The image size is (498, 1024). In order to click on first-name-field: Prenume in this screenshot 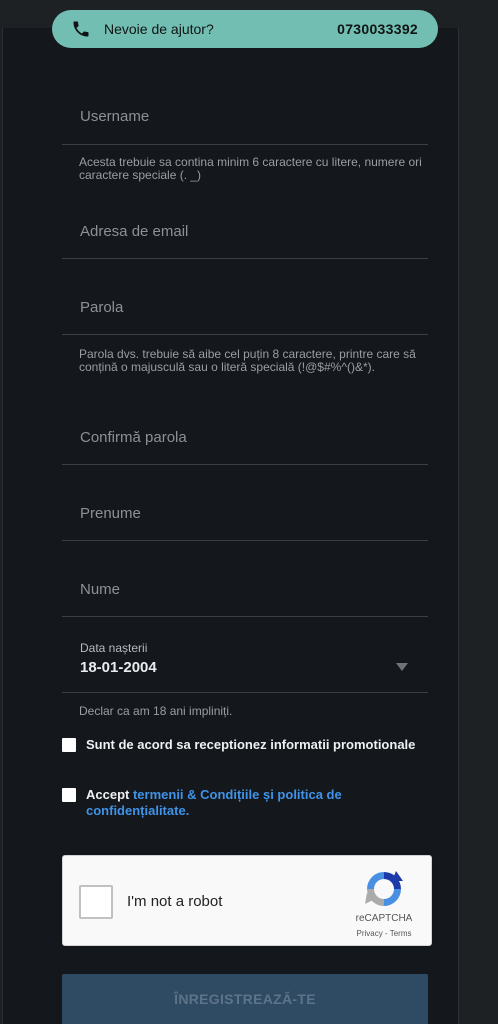, I will do `click(245, 513)`.